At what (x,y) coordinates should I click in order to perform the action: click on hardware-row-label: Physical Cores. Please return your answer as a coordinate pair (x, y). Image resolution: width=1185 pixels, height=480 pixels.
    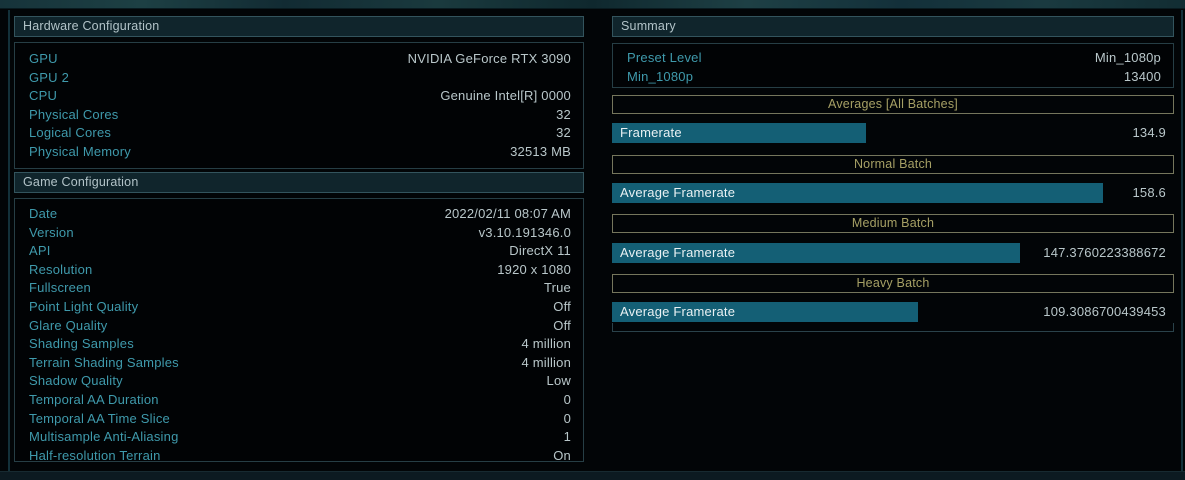
    Looking at the image, I should click on (74, 114).